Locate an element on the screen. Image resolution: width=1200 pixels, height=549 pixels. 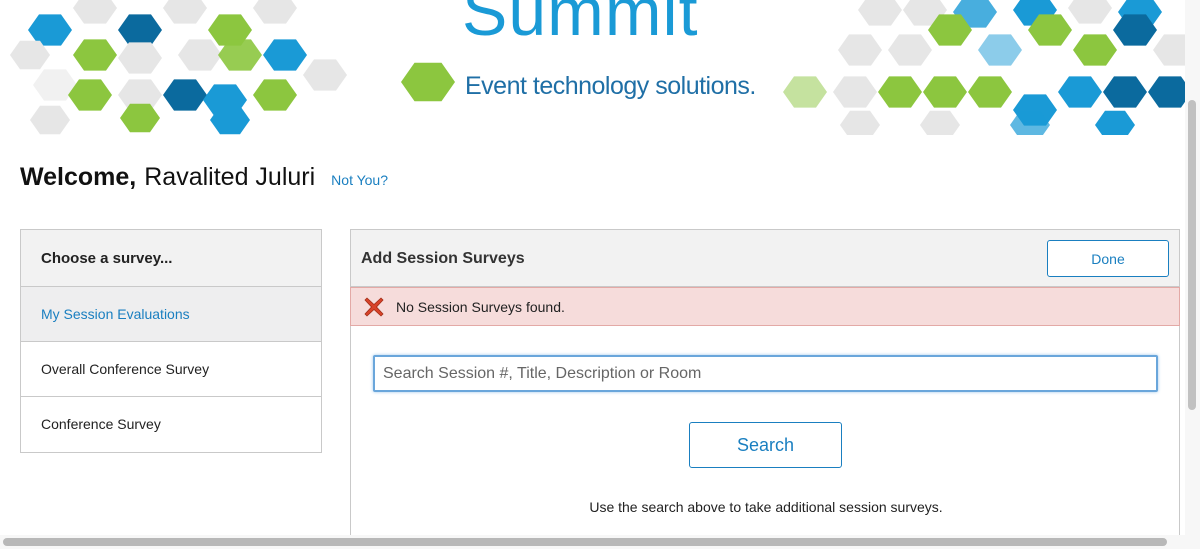
welcome-line: Welcome, Ravalited Juluri Not You? is located at coordinates (204, 177).